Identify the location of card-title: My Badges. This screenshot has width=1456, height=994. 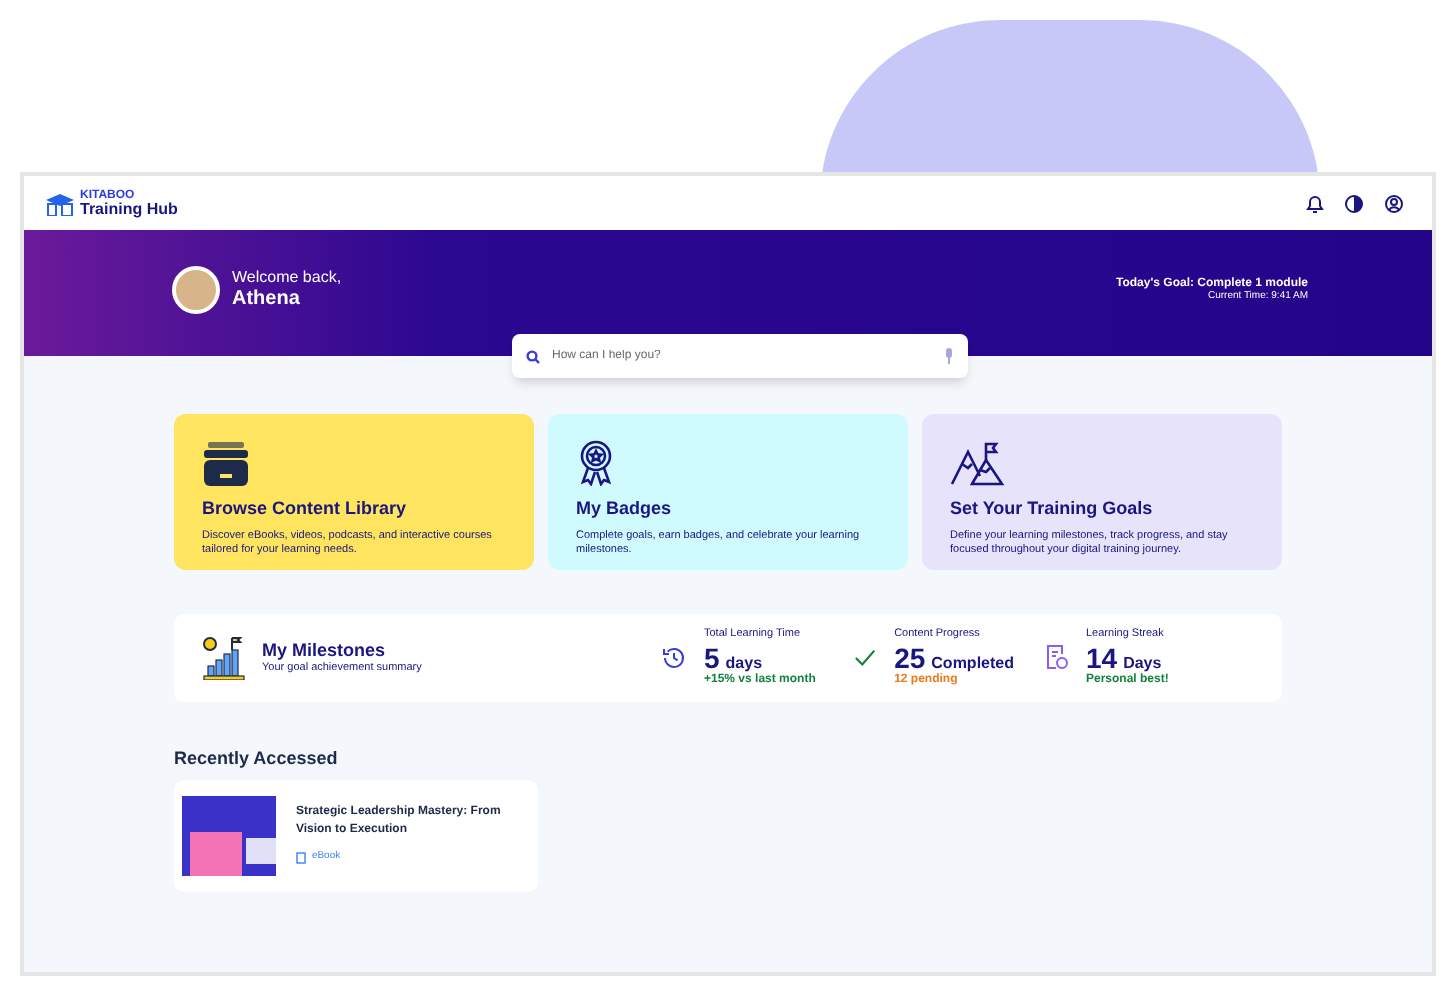
(625, 509).